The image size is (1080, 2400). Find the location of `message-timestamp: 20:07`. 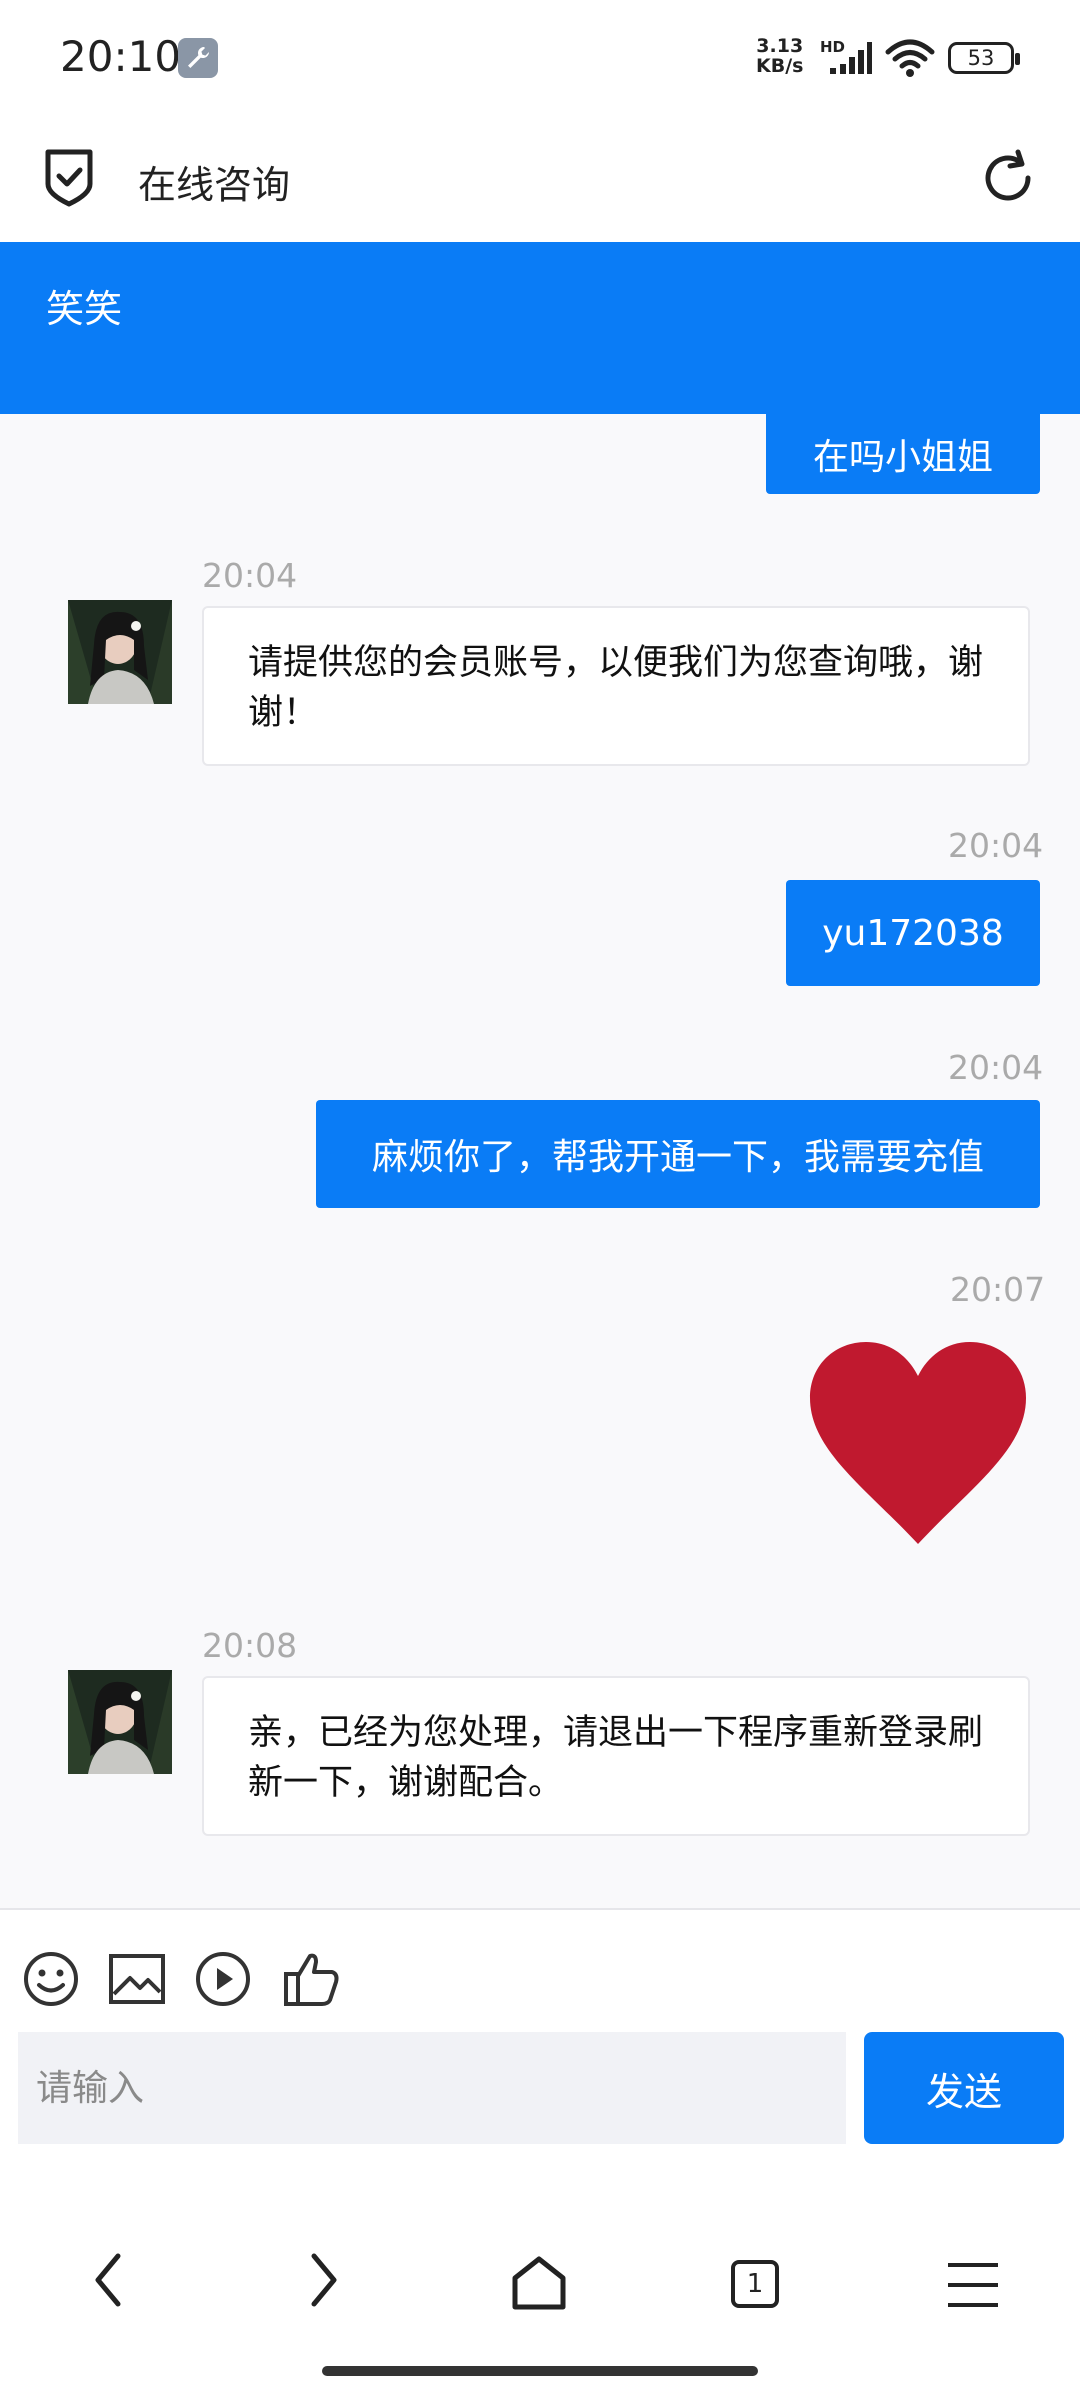

message-timestamp: 20:07 is located at coordinates (998, 1289).